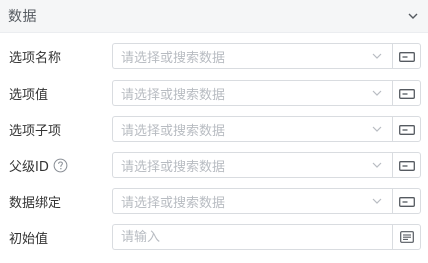  What do you see at coordinates (214, 16) in the screenshot?
I see `panel-header: 数据` at bounding box center [214, 16].